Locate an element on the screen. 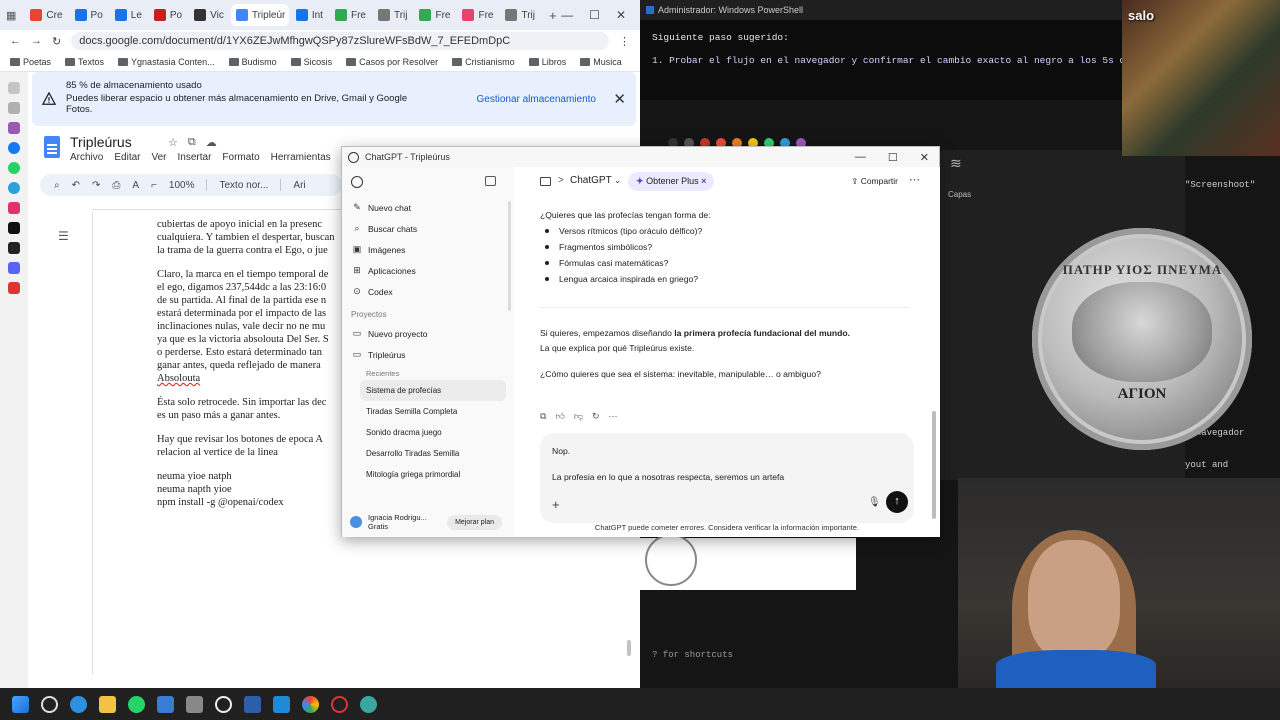  docs-logo-icon is located at coordinates (52, 147).